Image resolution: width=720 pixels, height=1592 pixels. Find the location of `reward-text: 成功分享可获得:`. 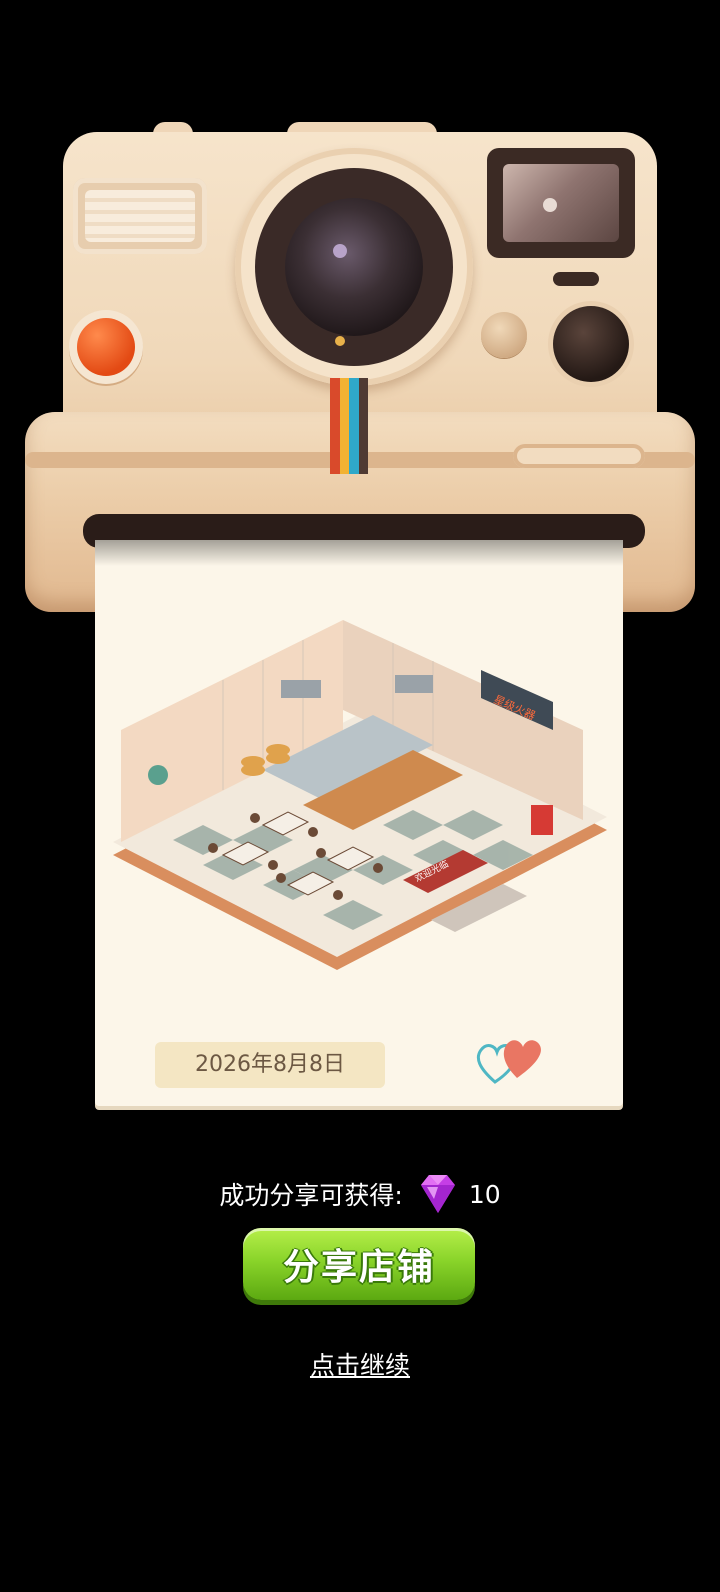

reward-text: 成功分享可获得: is located at coordinates (311, 1195).